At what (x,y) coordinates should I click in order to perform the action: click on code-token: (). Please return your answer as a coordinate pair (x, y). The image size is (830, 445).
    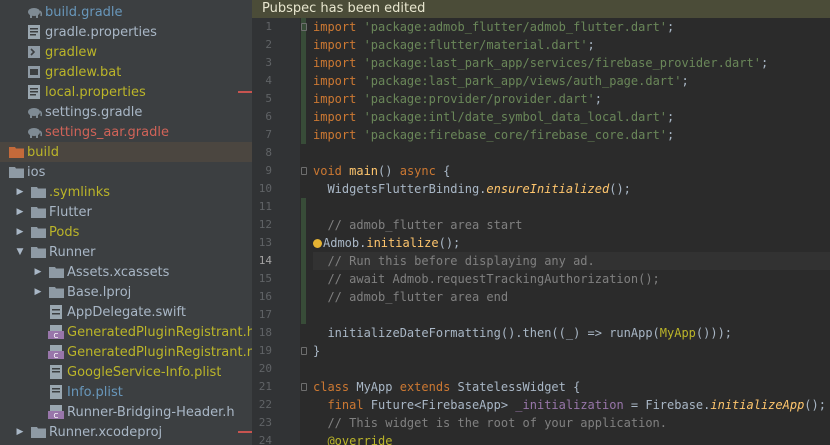
    Looking at the image, I should click on (389, 171).